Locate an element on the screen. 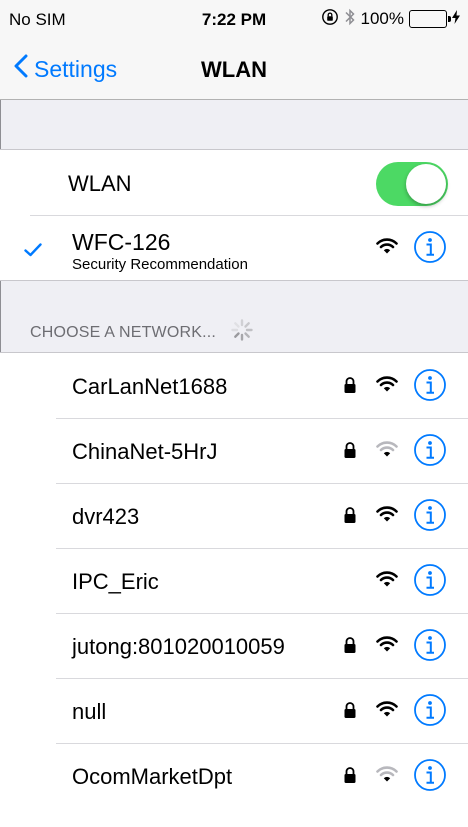 The image size is (468, 827). battery-percent: 100% is located at coordinates (382, 18).